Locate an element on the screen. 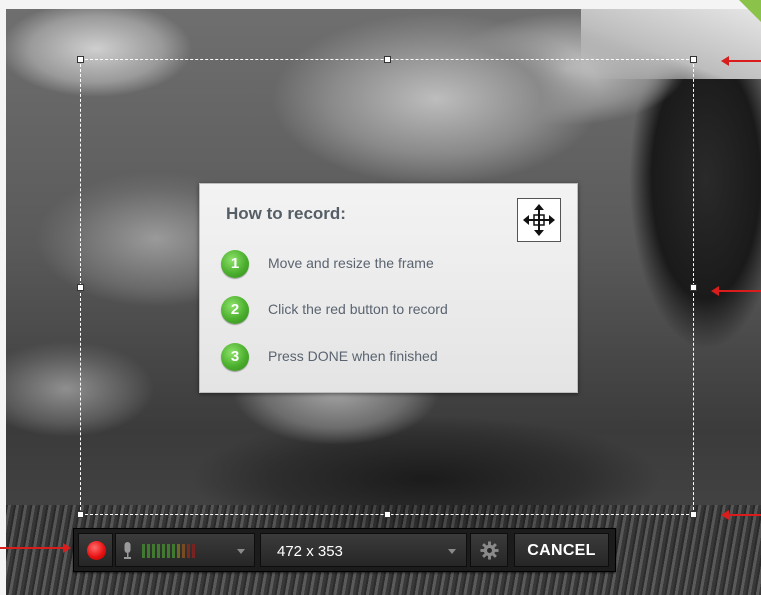 This screenshot has width=761, height=595. cancel-button: CANCEL is located at coordinates (561, 550).